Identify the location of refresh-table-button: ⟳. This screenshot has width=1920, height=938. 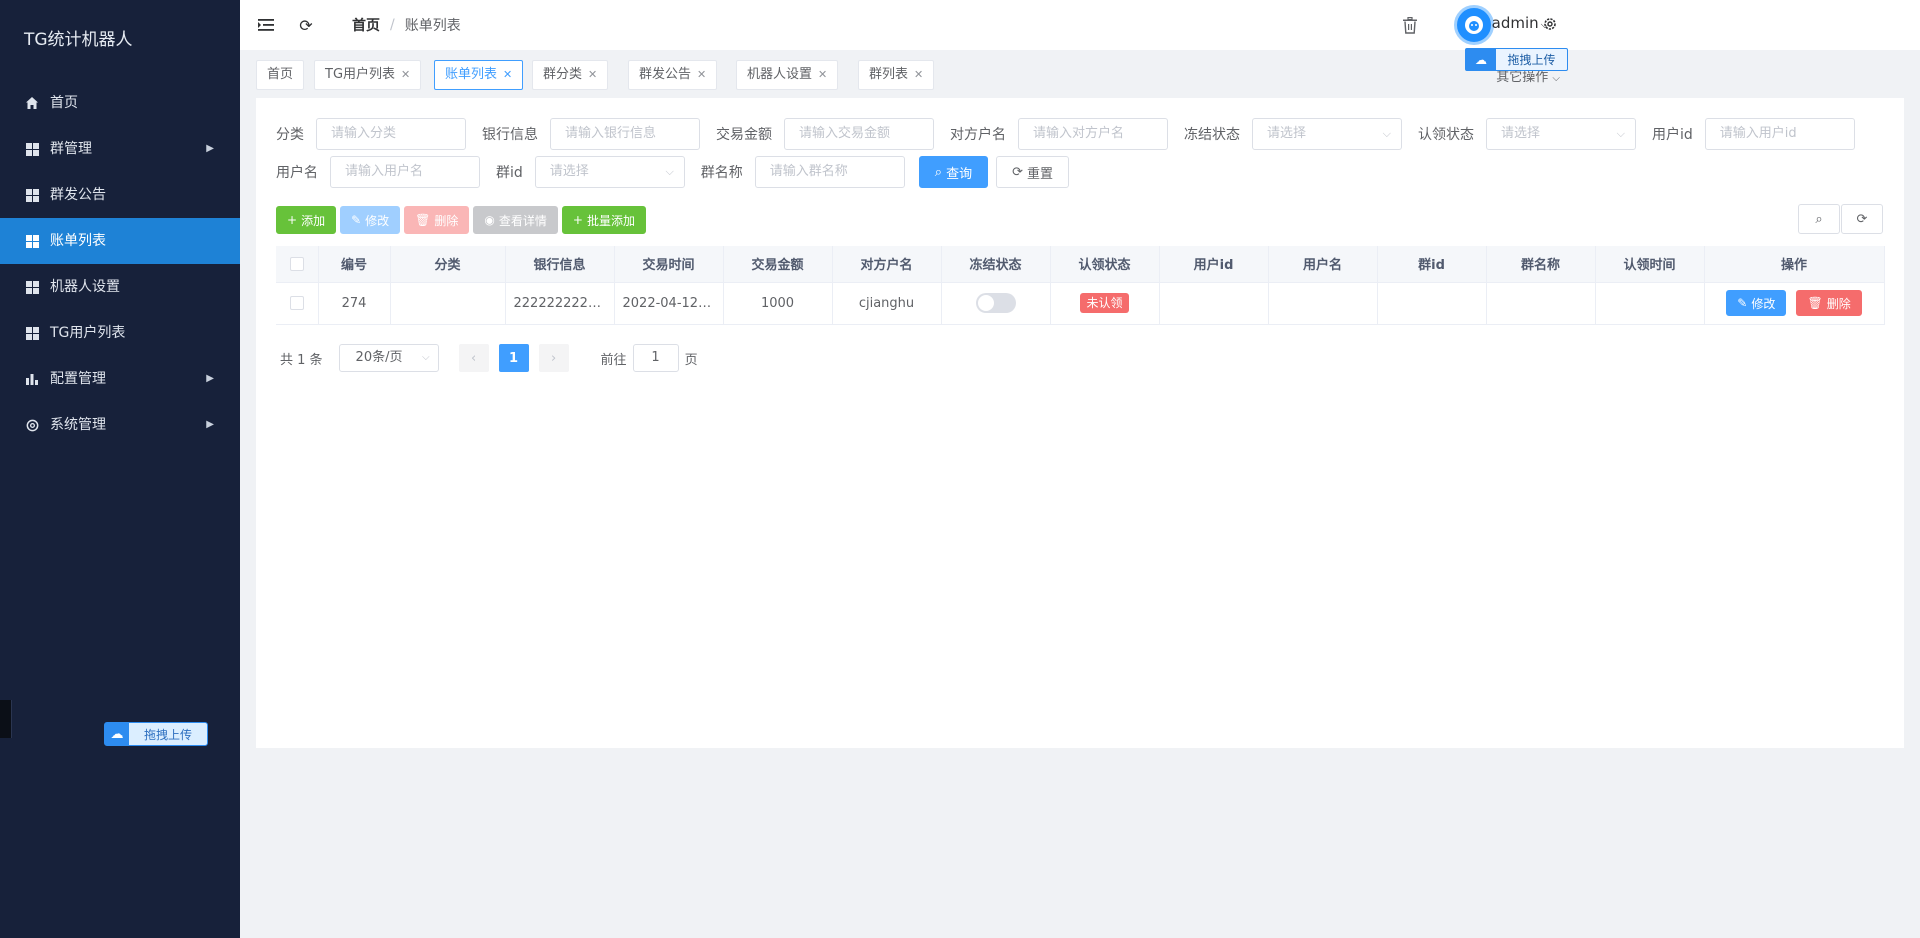
(1862, 219).